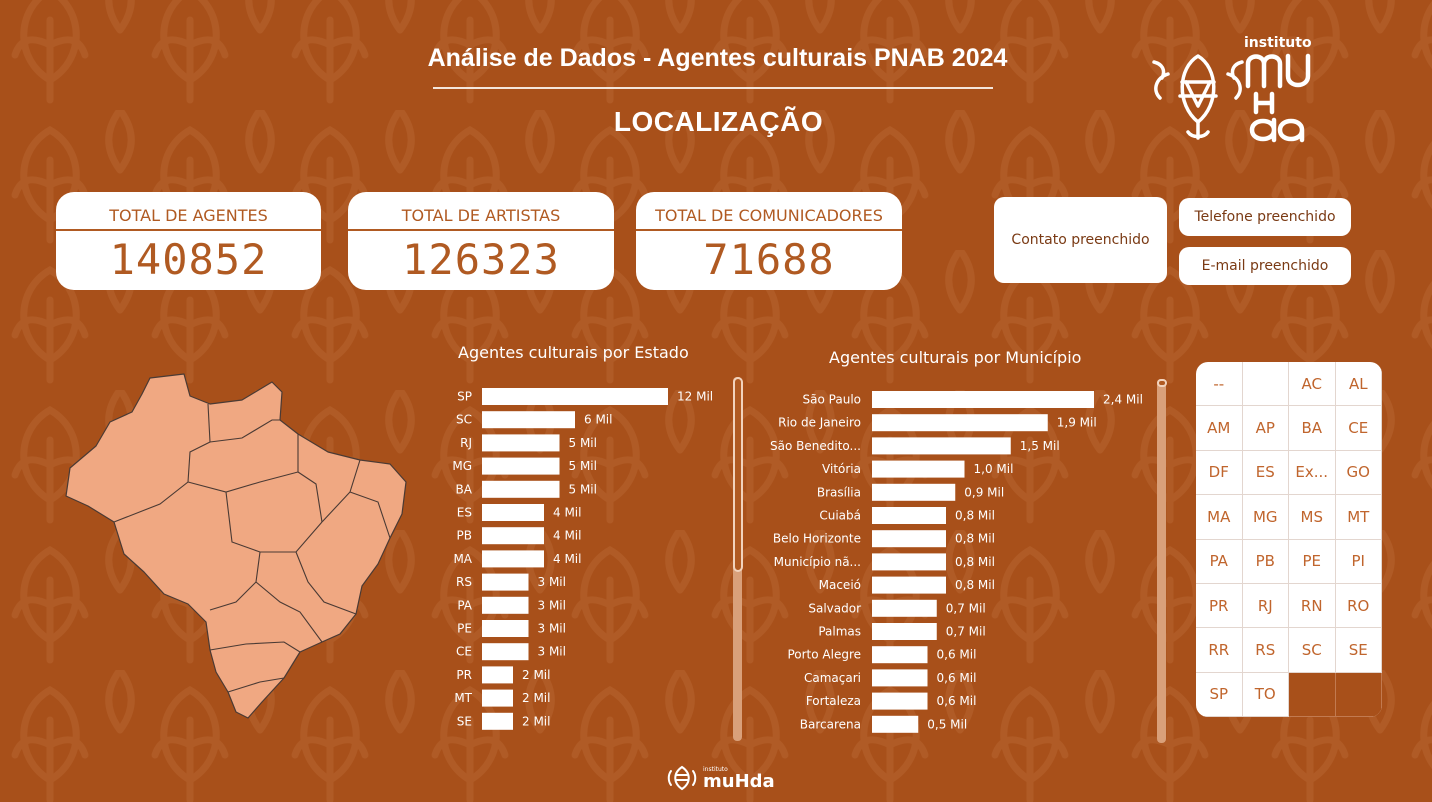 The height and width of the screenshot is (802, 1432). I want to click on footer-logo: instituto muHda, so click(733, 780).